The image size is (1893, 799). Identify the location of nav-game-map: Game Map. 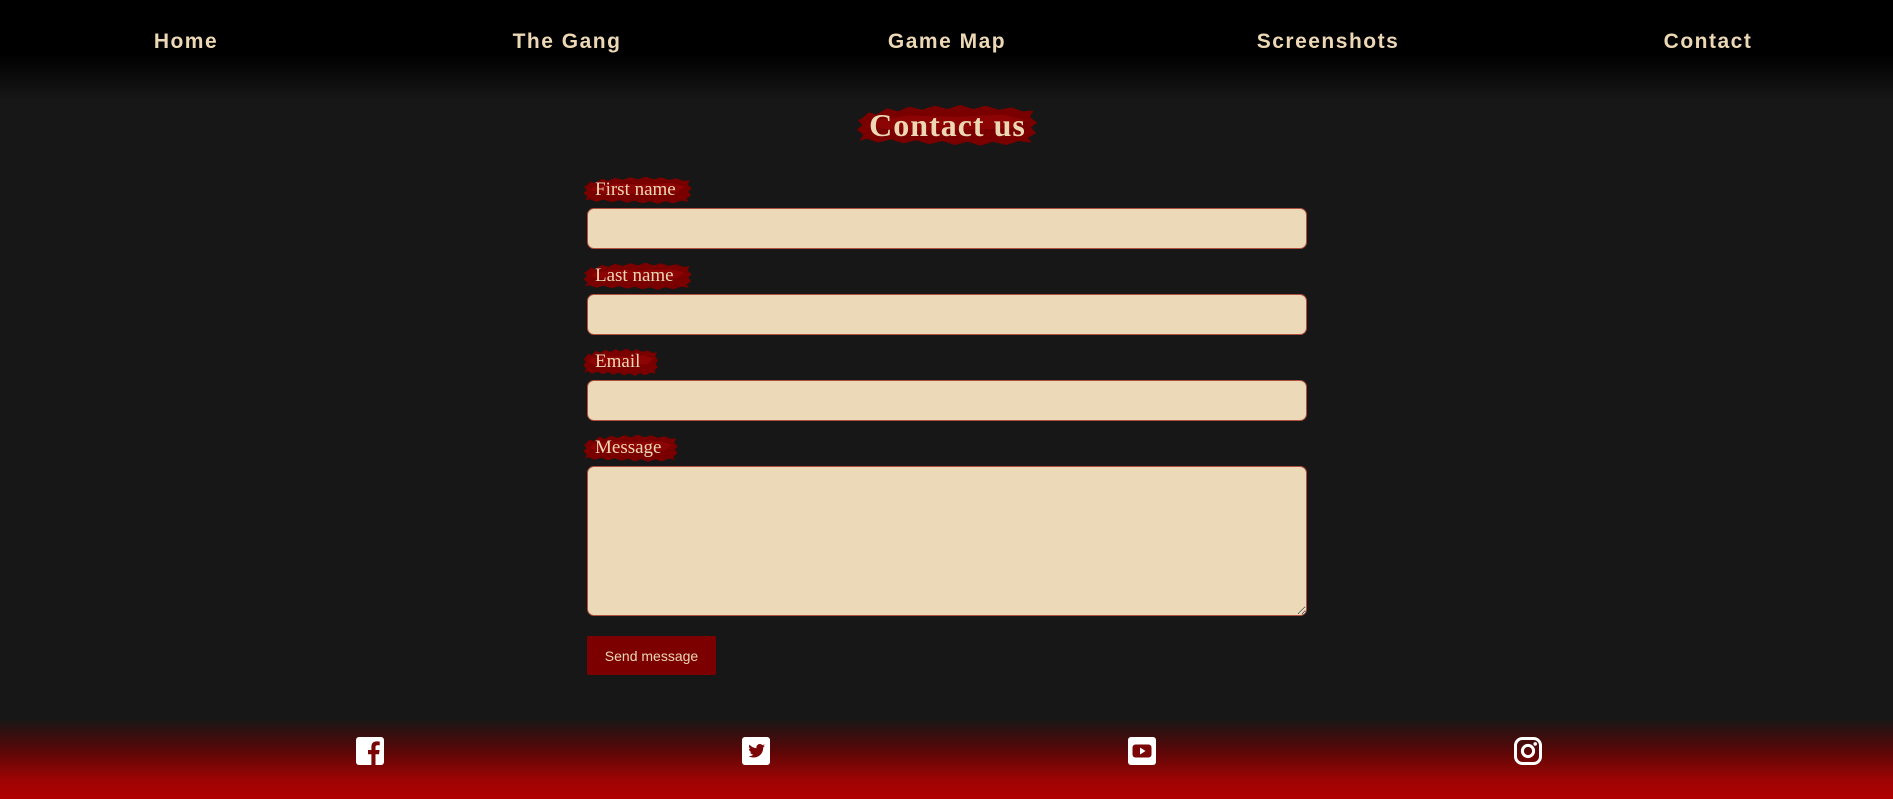
(947, 42).